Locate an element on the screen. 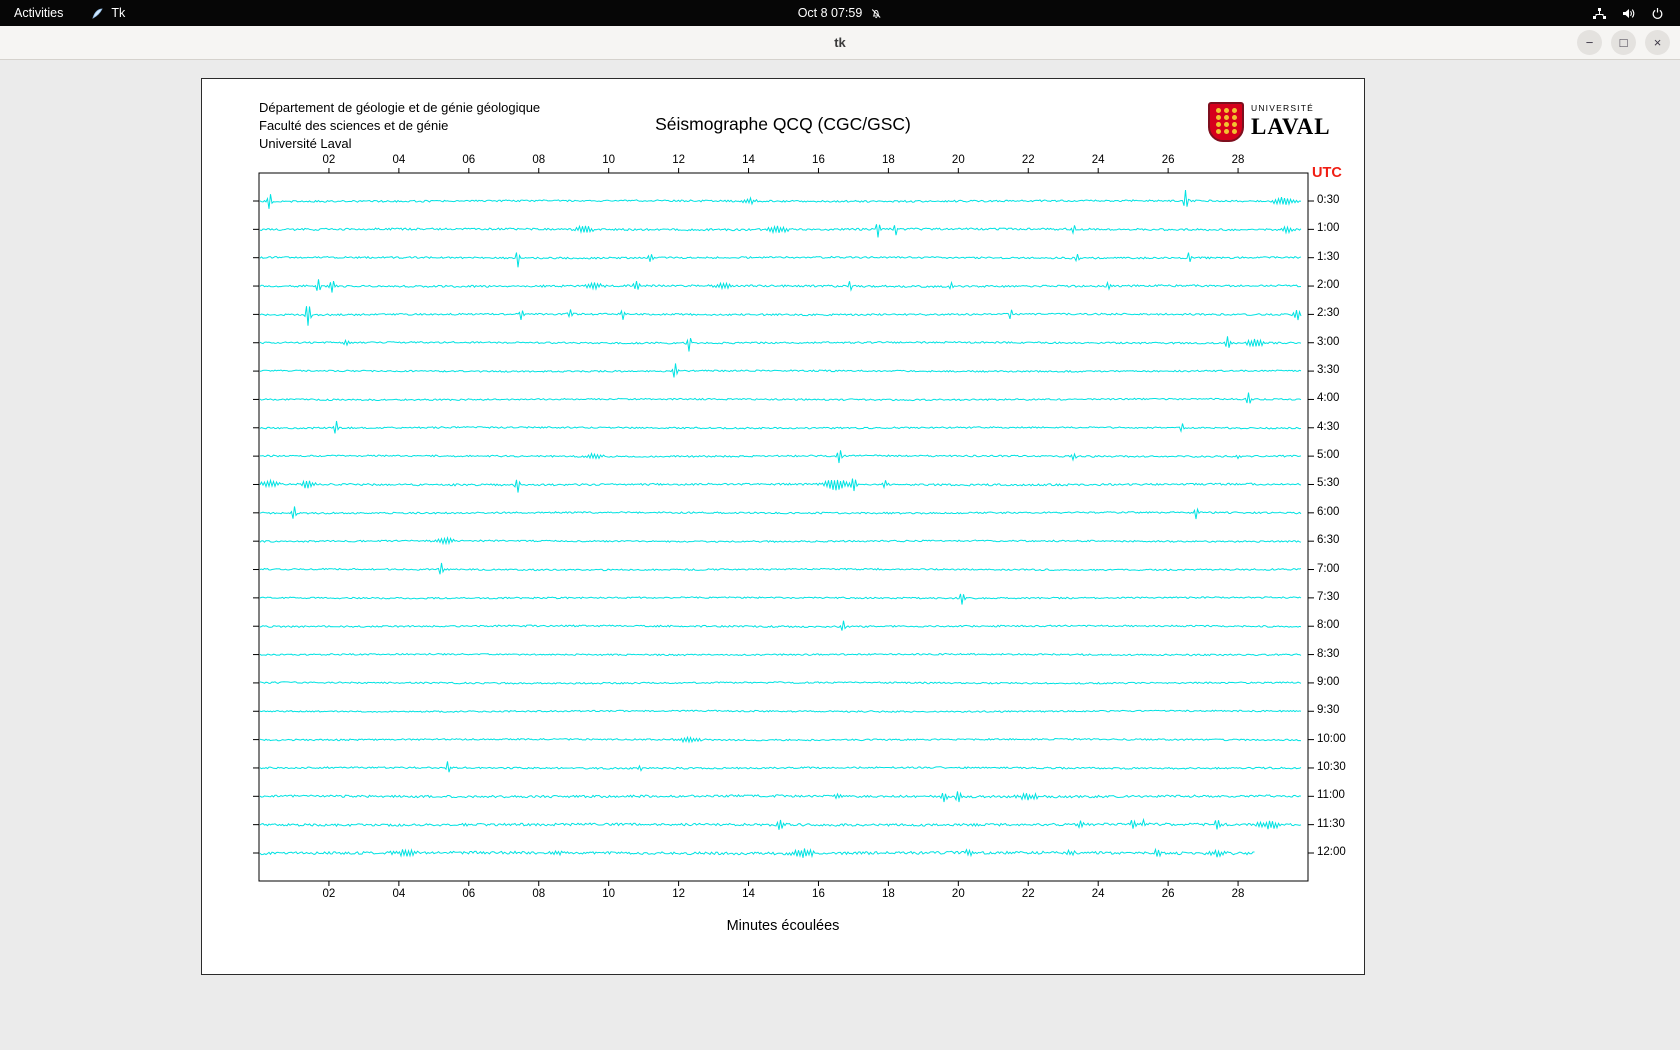 Image resolution: width=1680 pixels, height=1050 pixels. seismogram-trace-11:00 is located at coordinates (780, 797).